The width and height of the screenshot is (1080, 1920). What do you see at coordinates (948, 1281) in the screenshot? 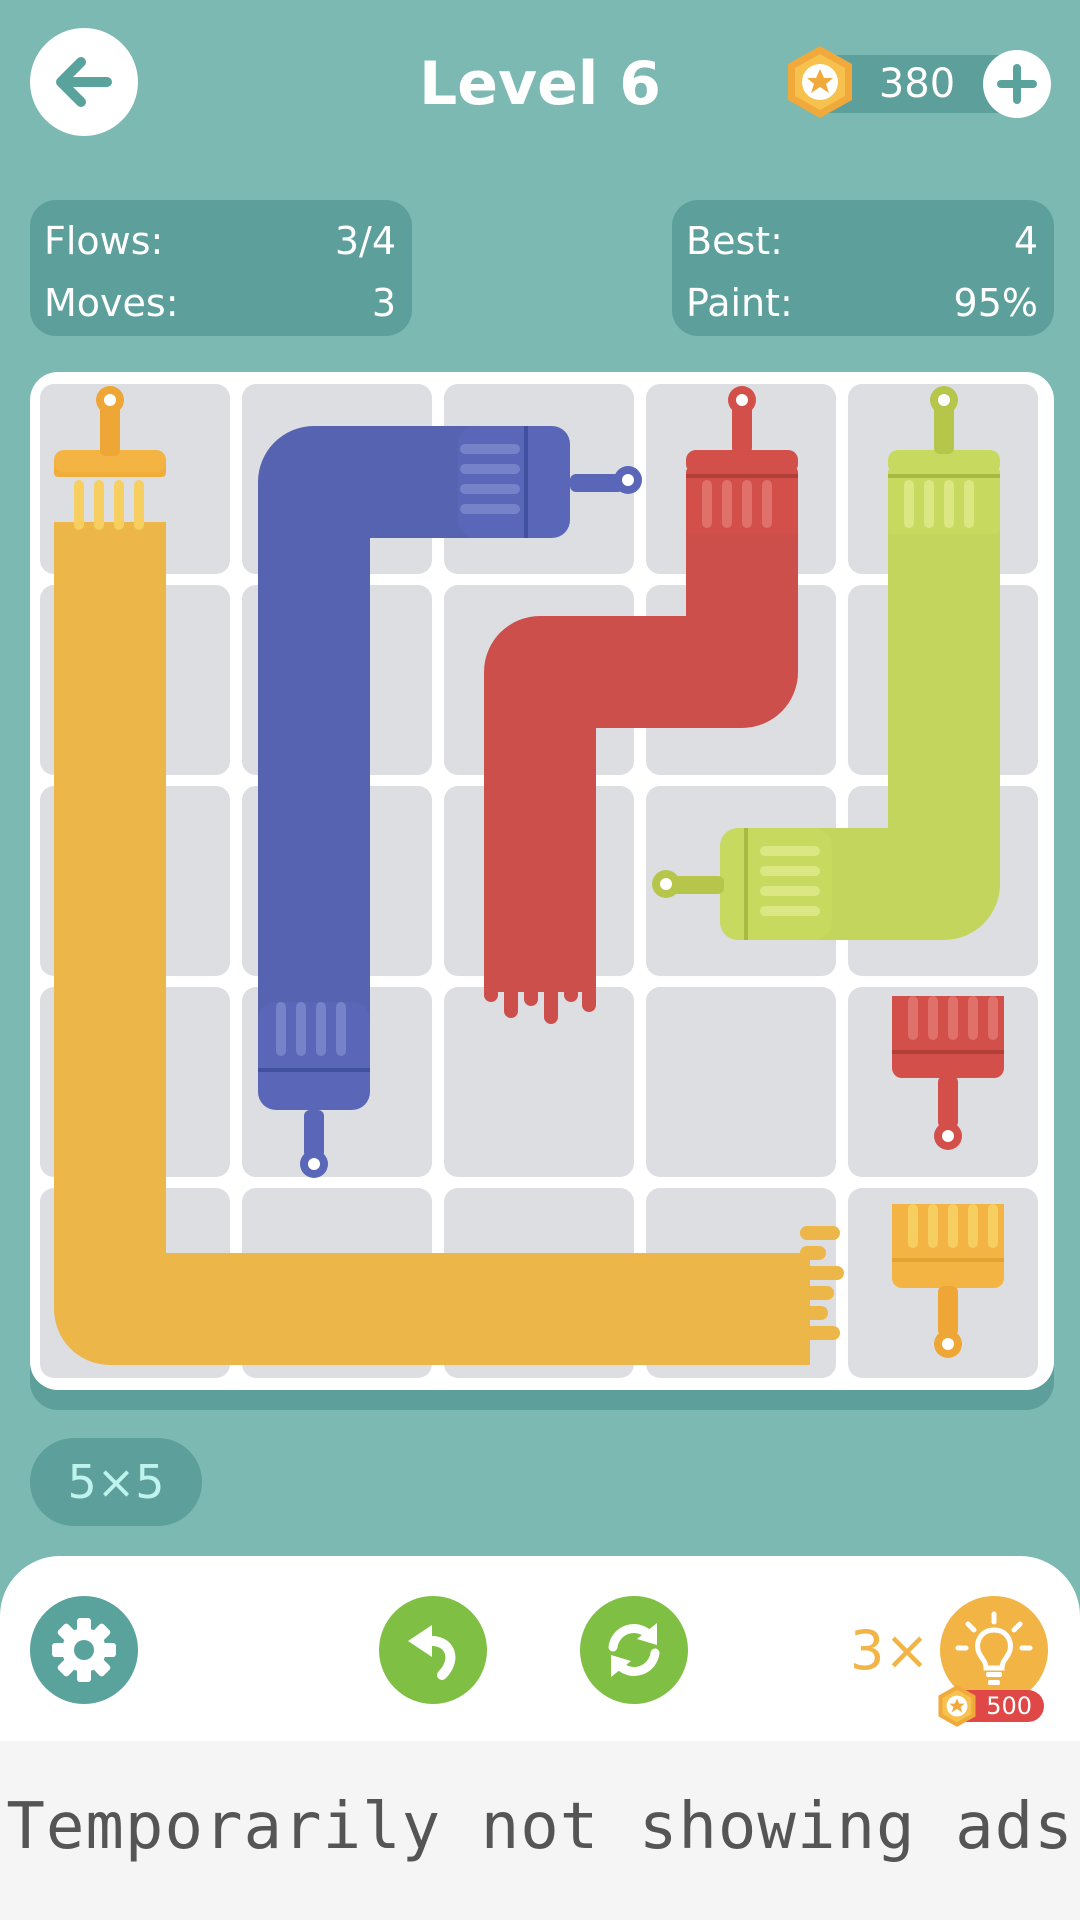
I see `yellow-brush-target` at bounding box center [948, 1281].